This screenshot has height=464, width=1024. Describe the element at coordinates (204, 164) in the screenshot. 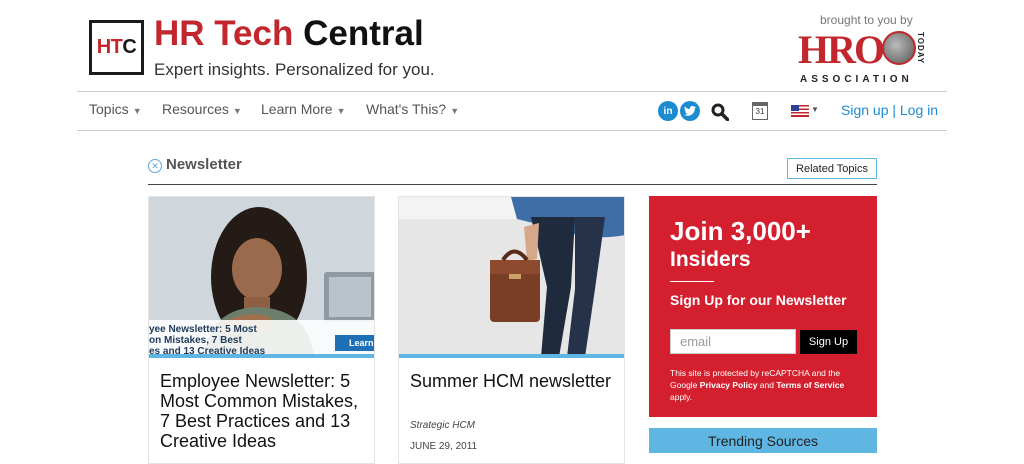

I see `section-title: Newsletter` at that location.